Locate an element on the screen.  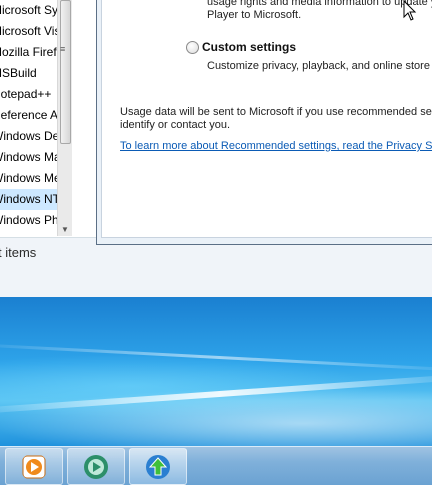
taskbar-update-button is located at coordinates (158, 466).